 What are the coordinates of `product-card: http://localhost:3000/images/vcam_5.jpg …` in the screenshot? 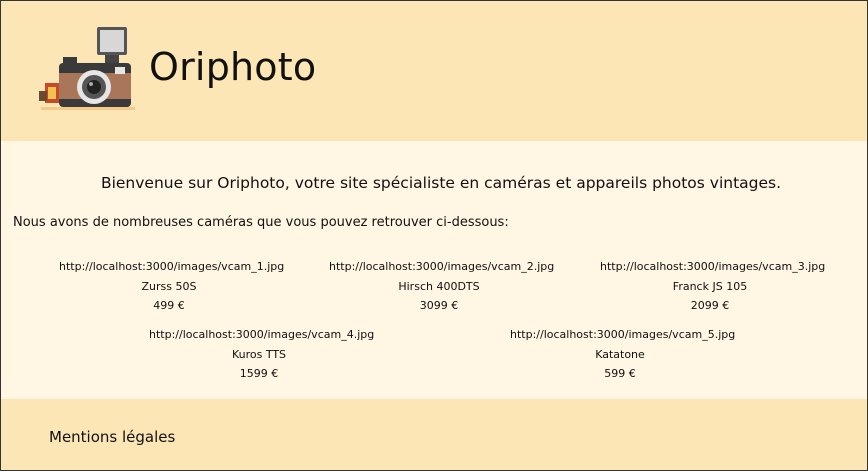 It's located at (623, 354).